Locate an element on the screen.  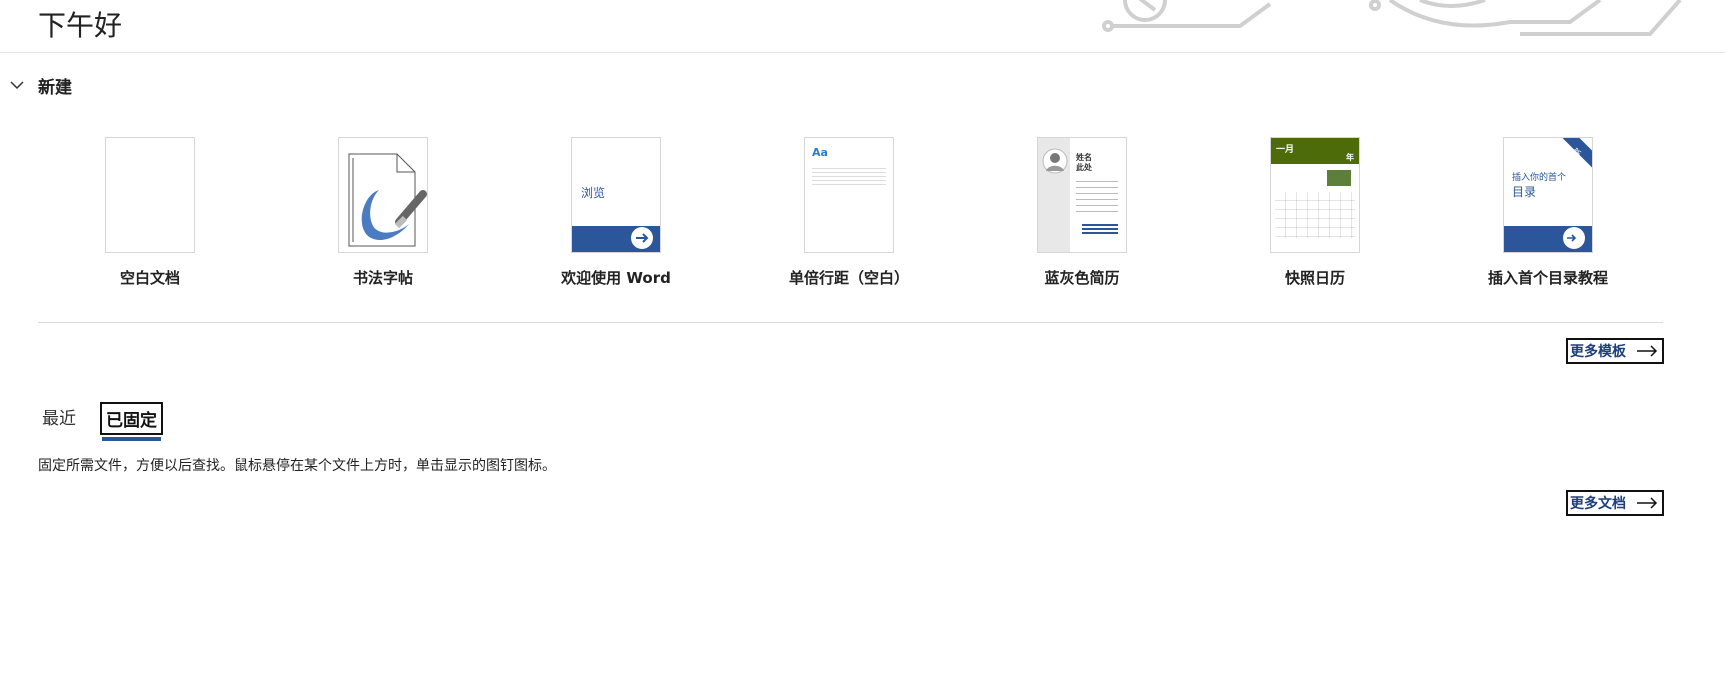
greeting-title: 下午好 is located at coordinates (80, 25).